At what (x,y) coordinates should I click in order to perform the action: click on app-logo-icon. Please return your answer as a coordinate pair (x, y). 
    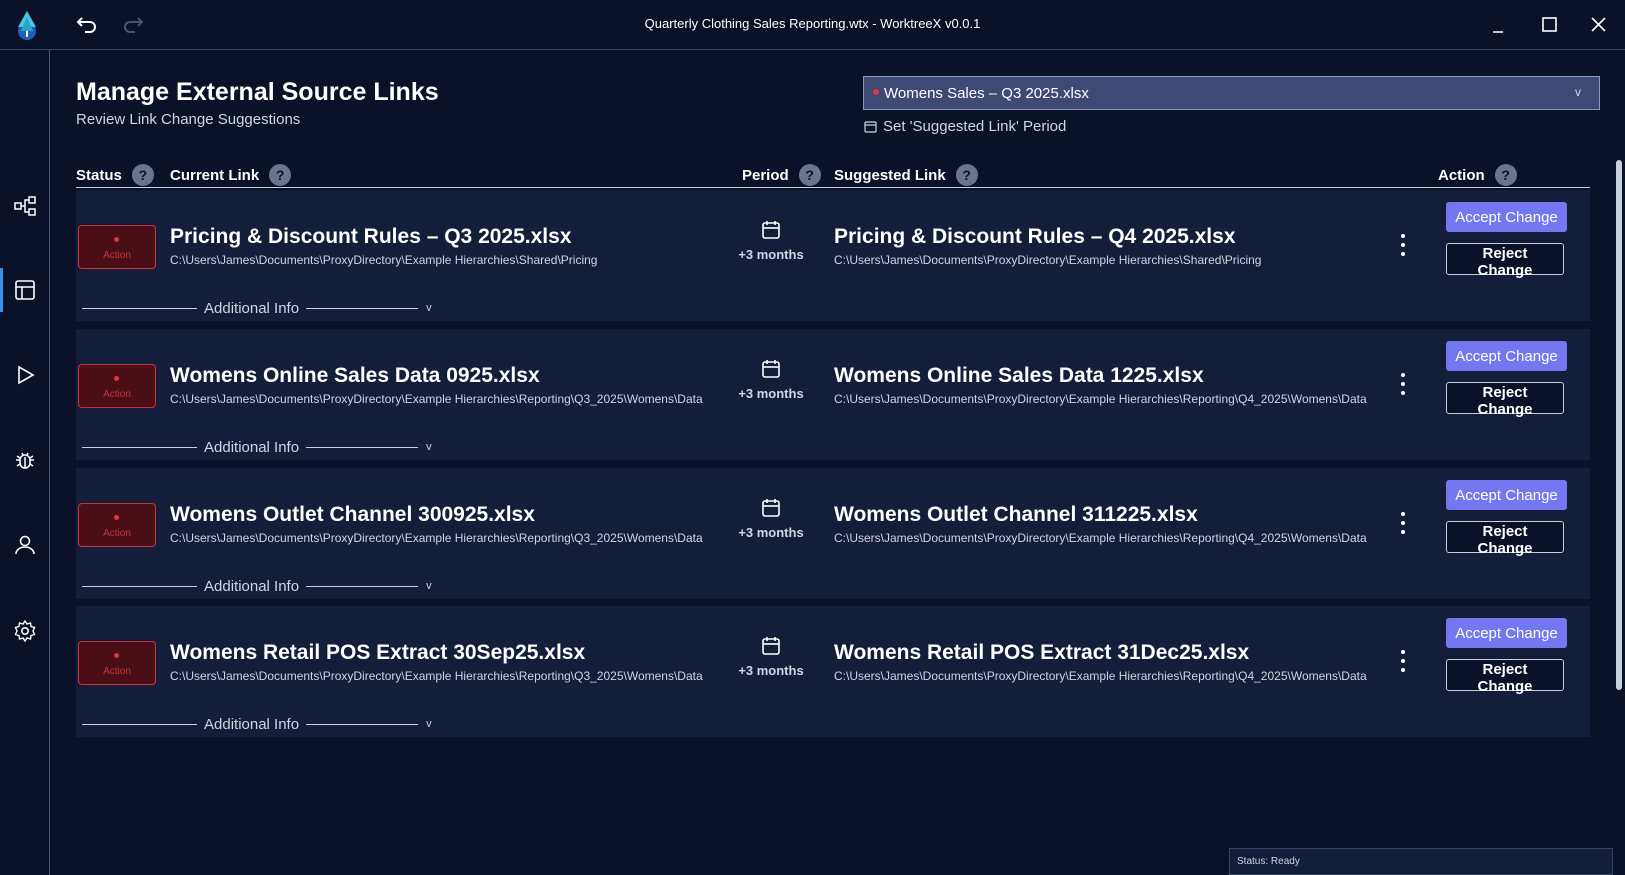
    Looking at the image, I should click on (27, 25).